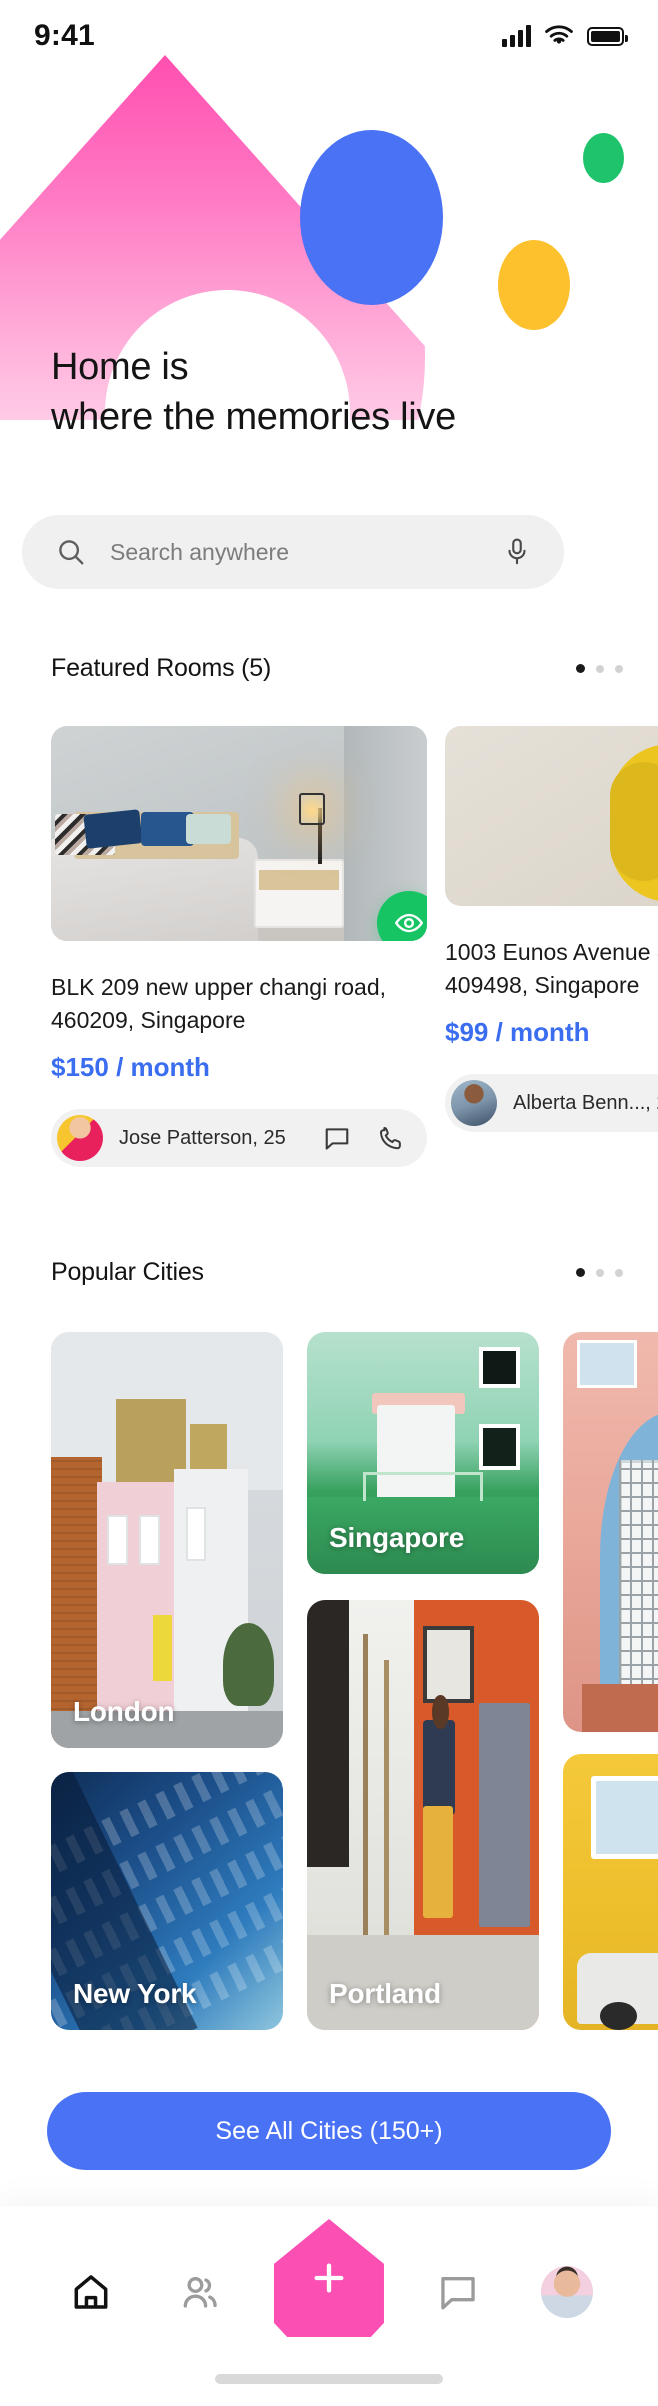 The width and height of the screenshot is (658, 2406). I want to click on city-label: New York, so click(135, 1993).